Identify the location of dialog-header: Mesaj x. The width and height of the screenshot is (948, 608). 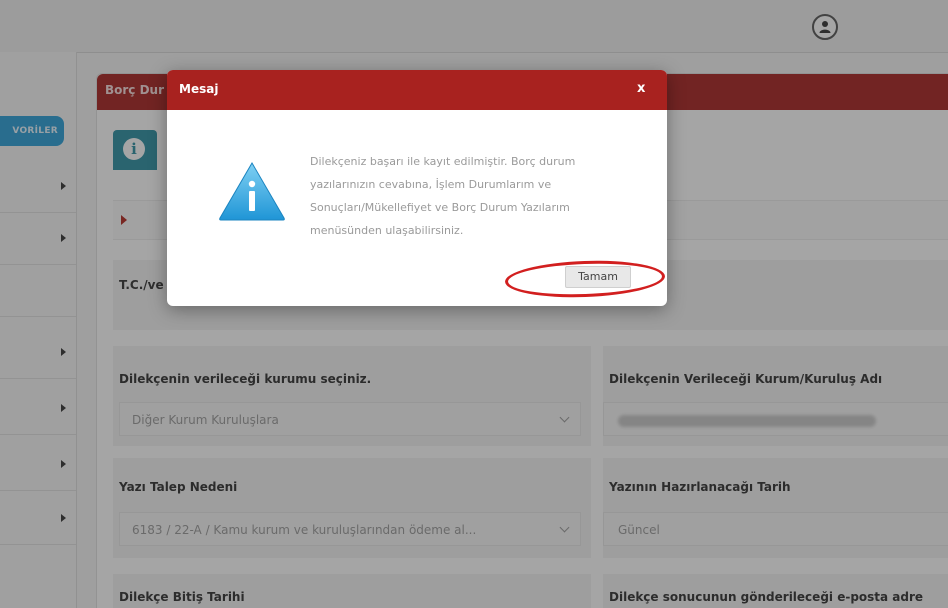
(417, 90).